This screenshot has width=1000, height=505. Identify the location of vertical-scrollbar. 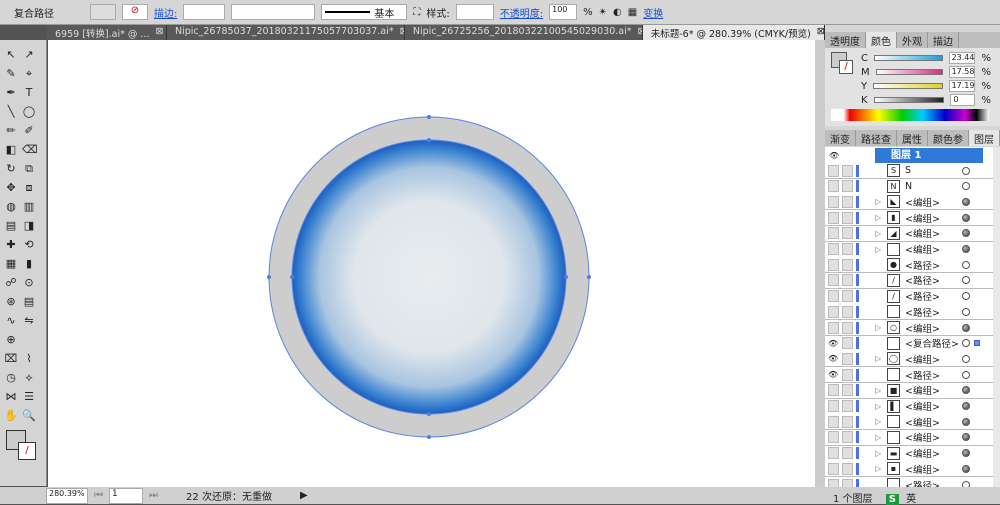
(820, 263).